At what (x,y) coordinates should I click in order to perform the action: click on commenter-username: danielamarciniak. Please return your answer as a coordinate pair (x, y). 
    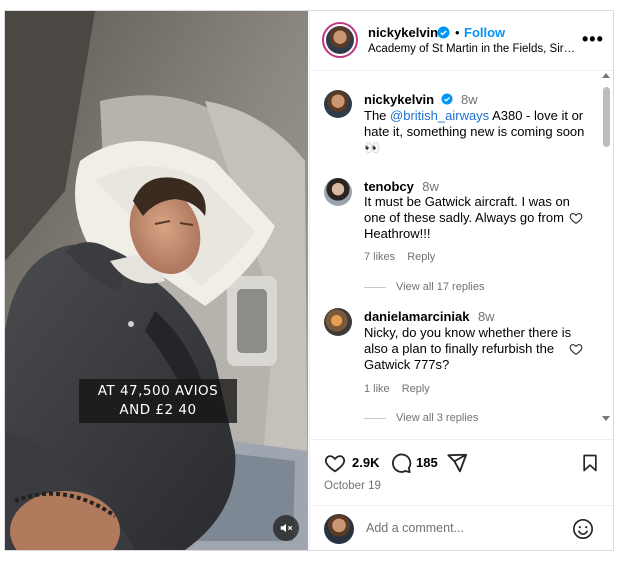
    Looking at the image, I should click on (417, 316).